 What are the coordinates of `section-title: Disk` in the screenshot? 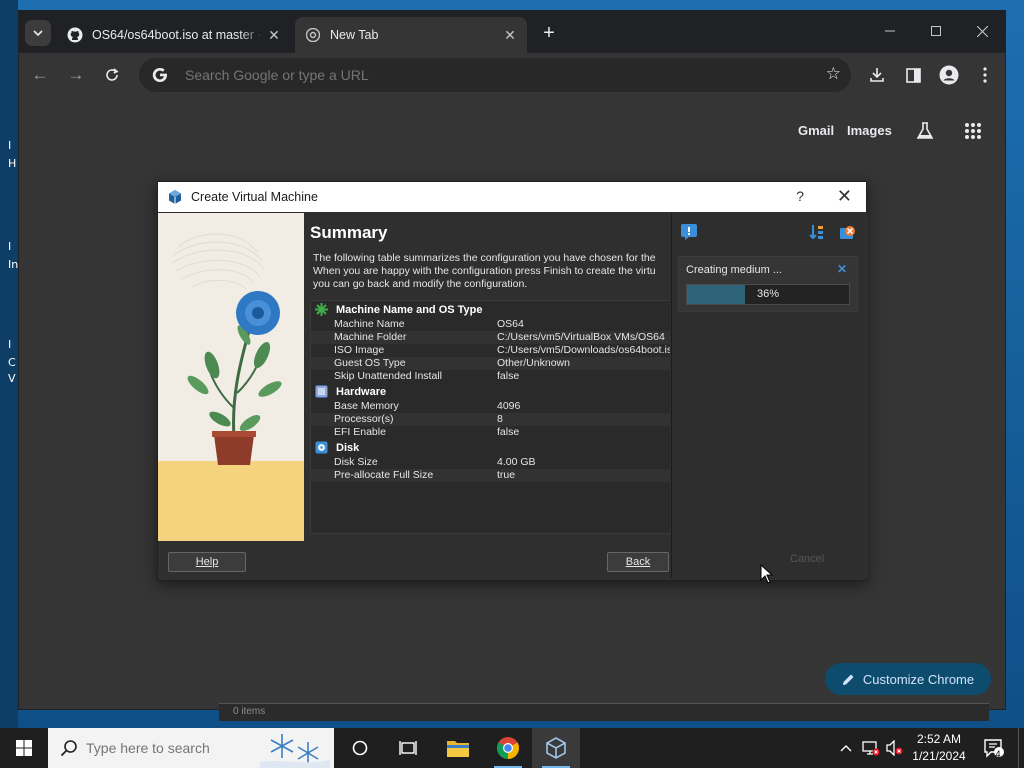 It's located at (348, 447).